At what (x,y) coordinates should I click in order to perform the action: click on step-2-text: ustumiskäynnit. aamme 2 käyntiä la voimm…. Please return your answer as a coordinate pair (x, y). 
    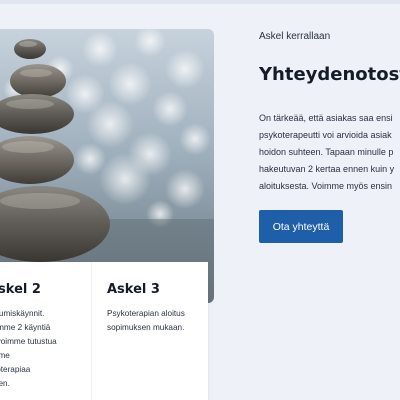
    Looking at the image, I should click on (44, 349).